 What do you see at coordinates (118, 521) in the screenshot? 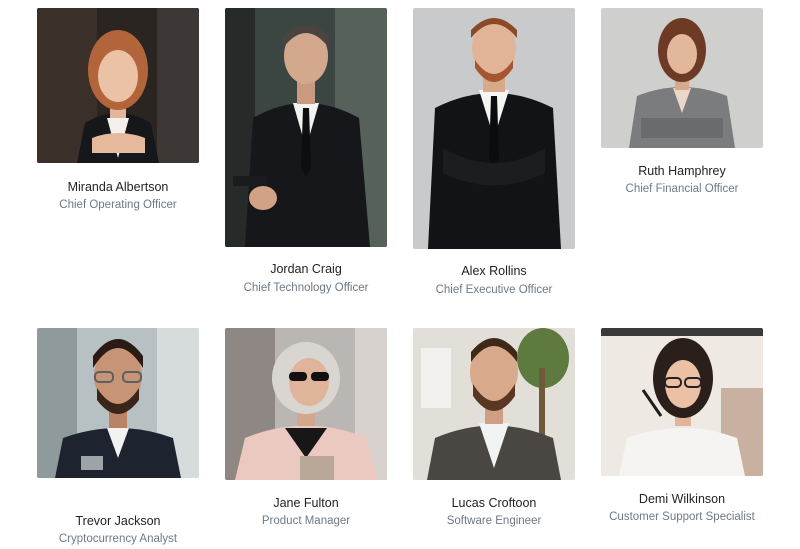
I see `team-member-name: Trevor Jackson` at bounding box center [118, 521].